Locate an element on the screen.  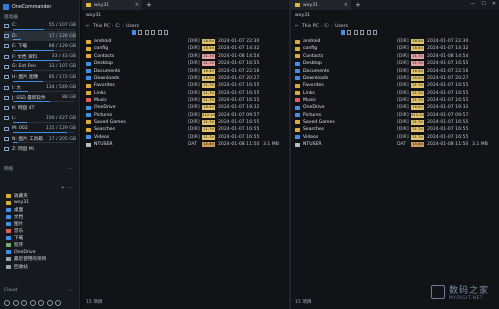
theme-icon is located at coordinates (15, 303).